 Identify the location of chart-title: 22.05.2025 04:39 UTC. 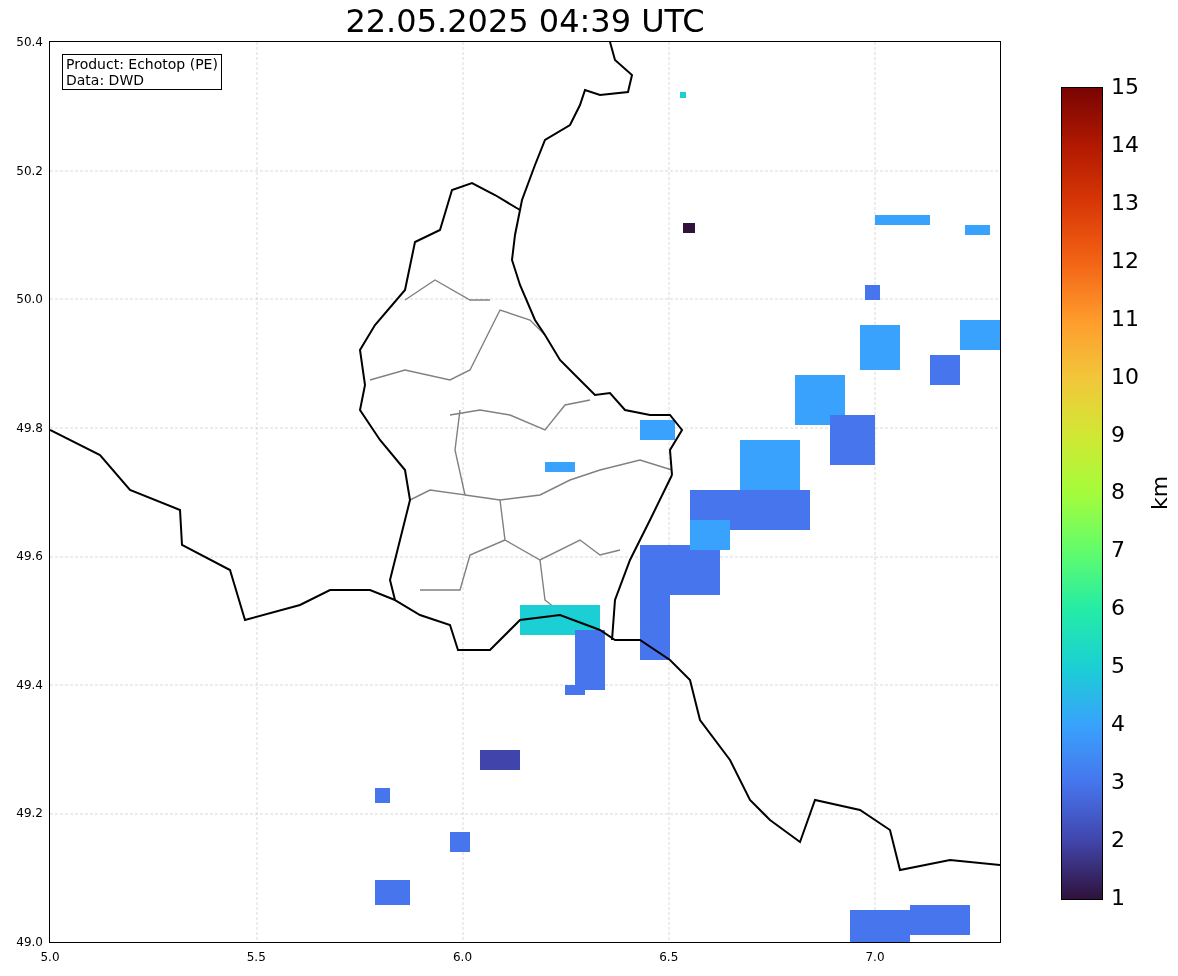
(525, 21).